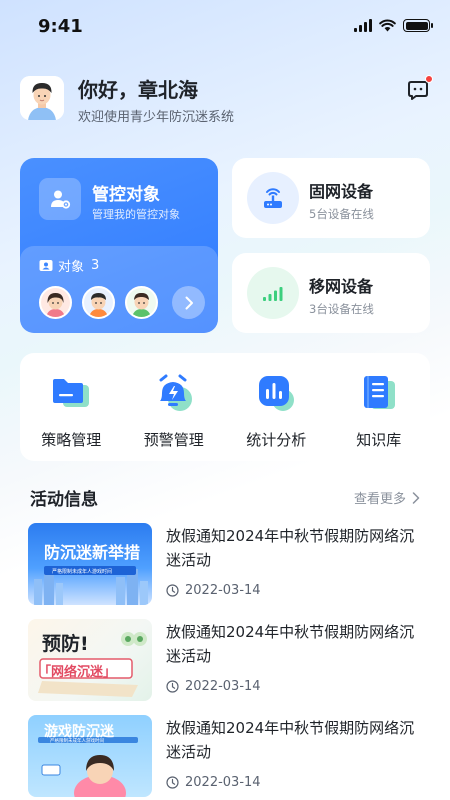  I want to click on menu-item-knowledge: 知识库, so click(379, 407).